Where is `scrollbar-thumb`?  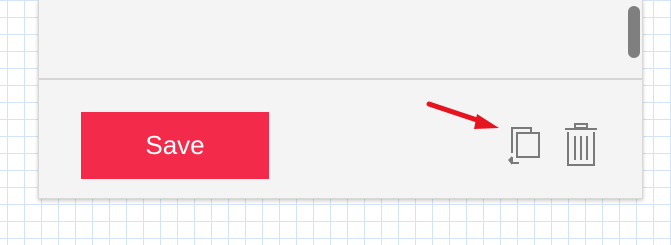
scrollbar-thumb is located at coordinates (634, 32).